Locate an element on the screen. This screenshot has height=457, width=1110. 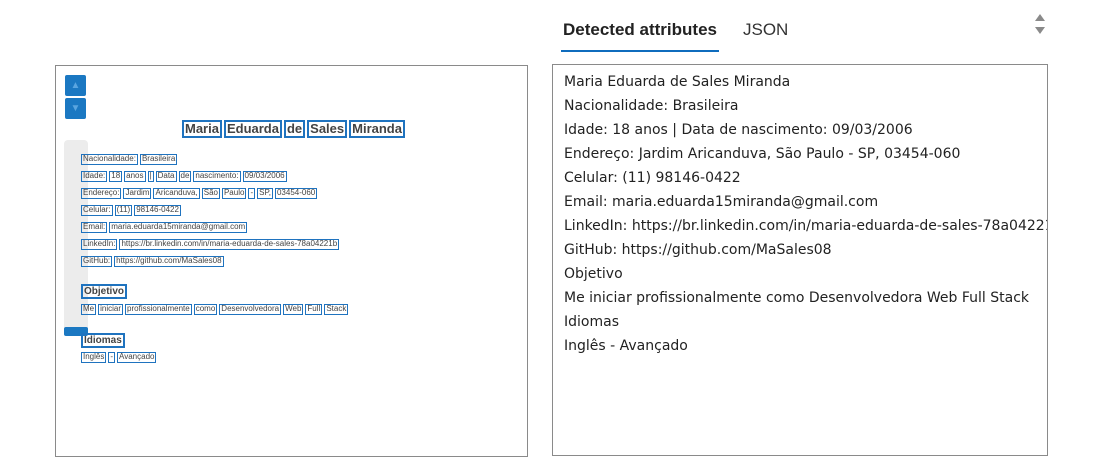
ocr-word-box: Objetivo is located at coordinates (104, 291).